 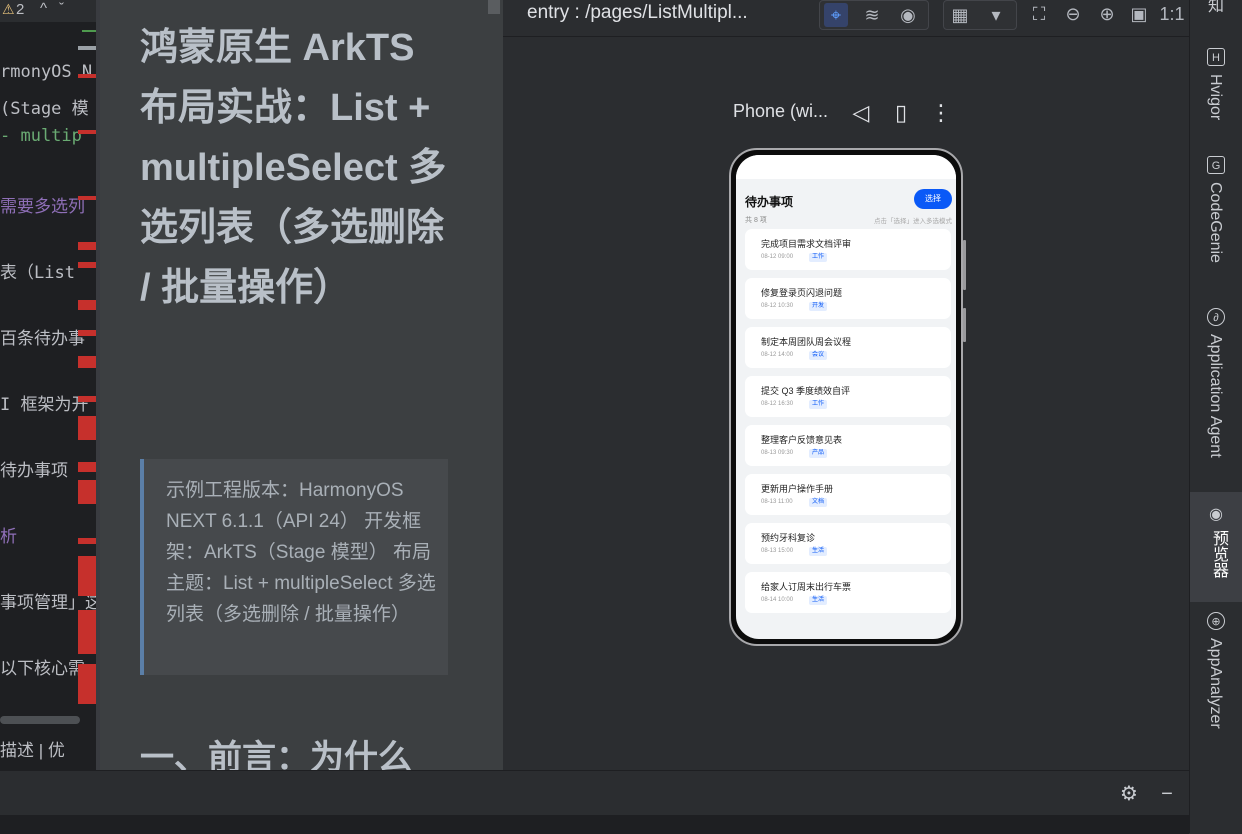 What do you see at coordinates (756, 220) in the screenshot?
I see `item-count: 共 8 项` at bounding box center [756, 220].